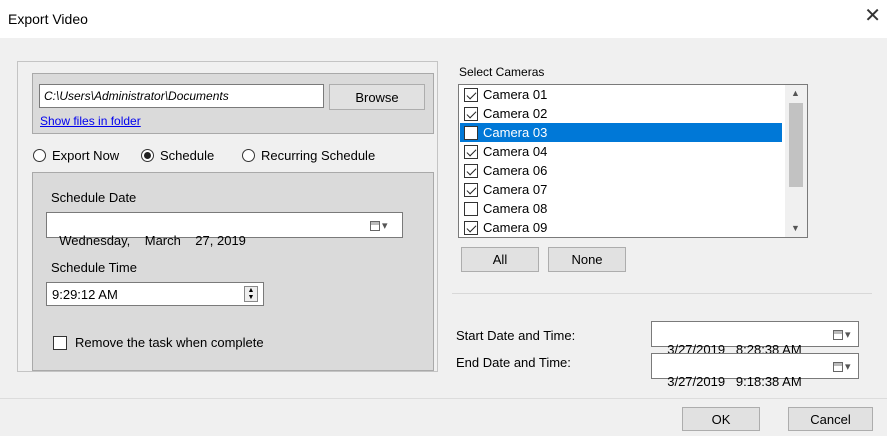  I want to click on radio-schedule-label: Schedule, so click(187, 155).